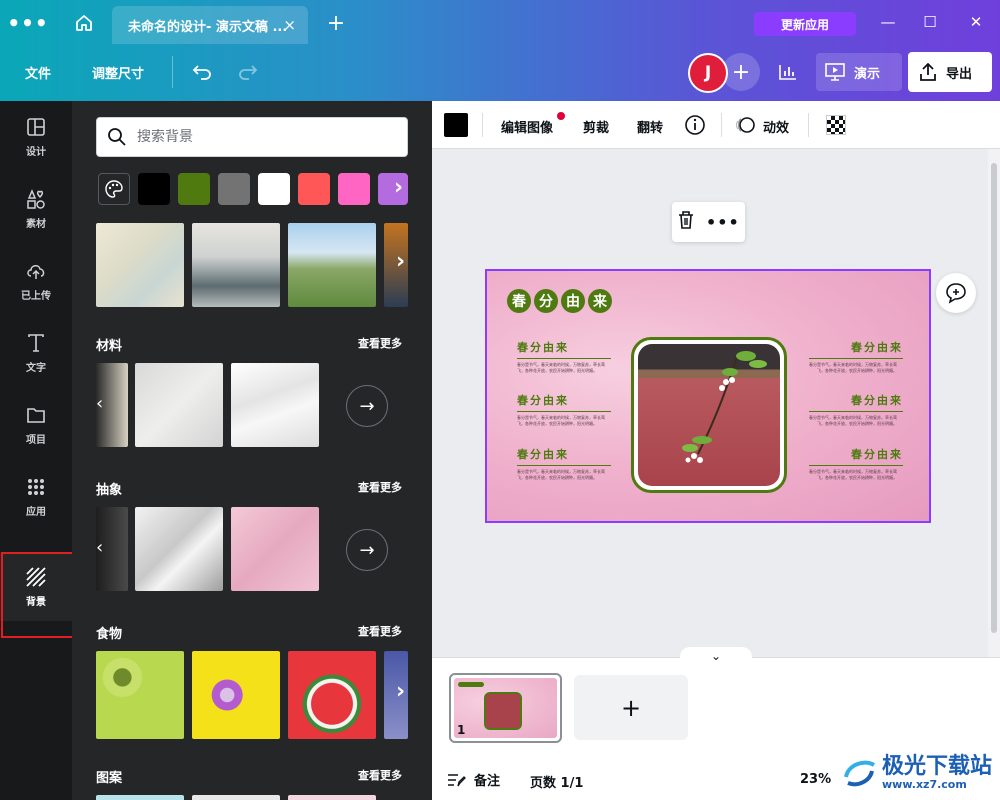 This screenshot has height=800, width=1000. What do you see at coordinates (650, 126) in the screenshot?
I see `flip-button: 翻转` at bounding box center [650, 126].